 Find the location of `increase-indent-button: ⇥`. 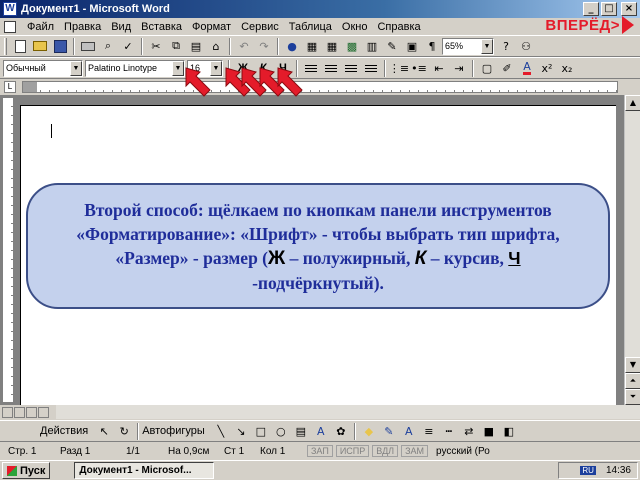

increase-indent-button: ⇥ is located at coordinates (459, 68).